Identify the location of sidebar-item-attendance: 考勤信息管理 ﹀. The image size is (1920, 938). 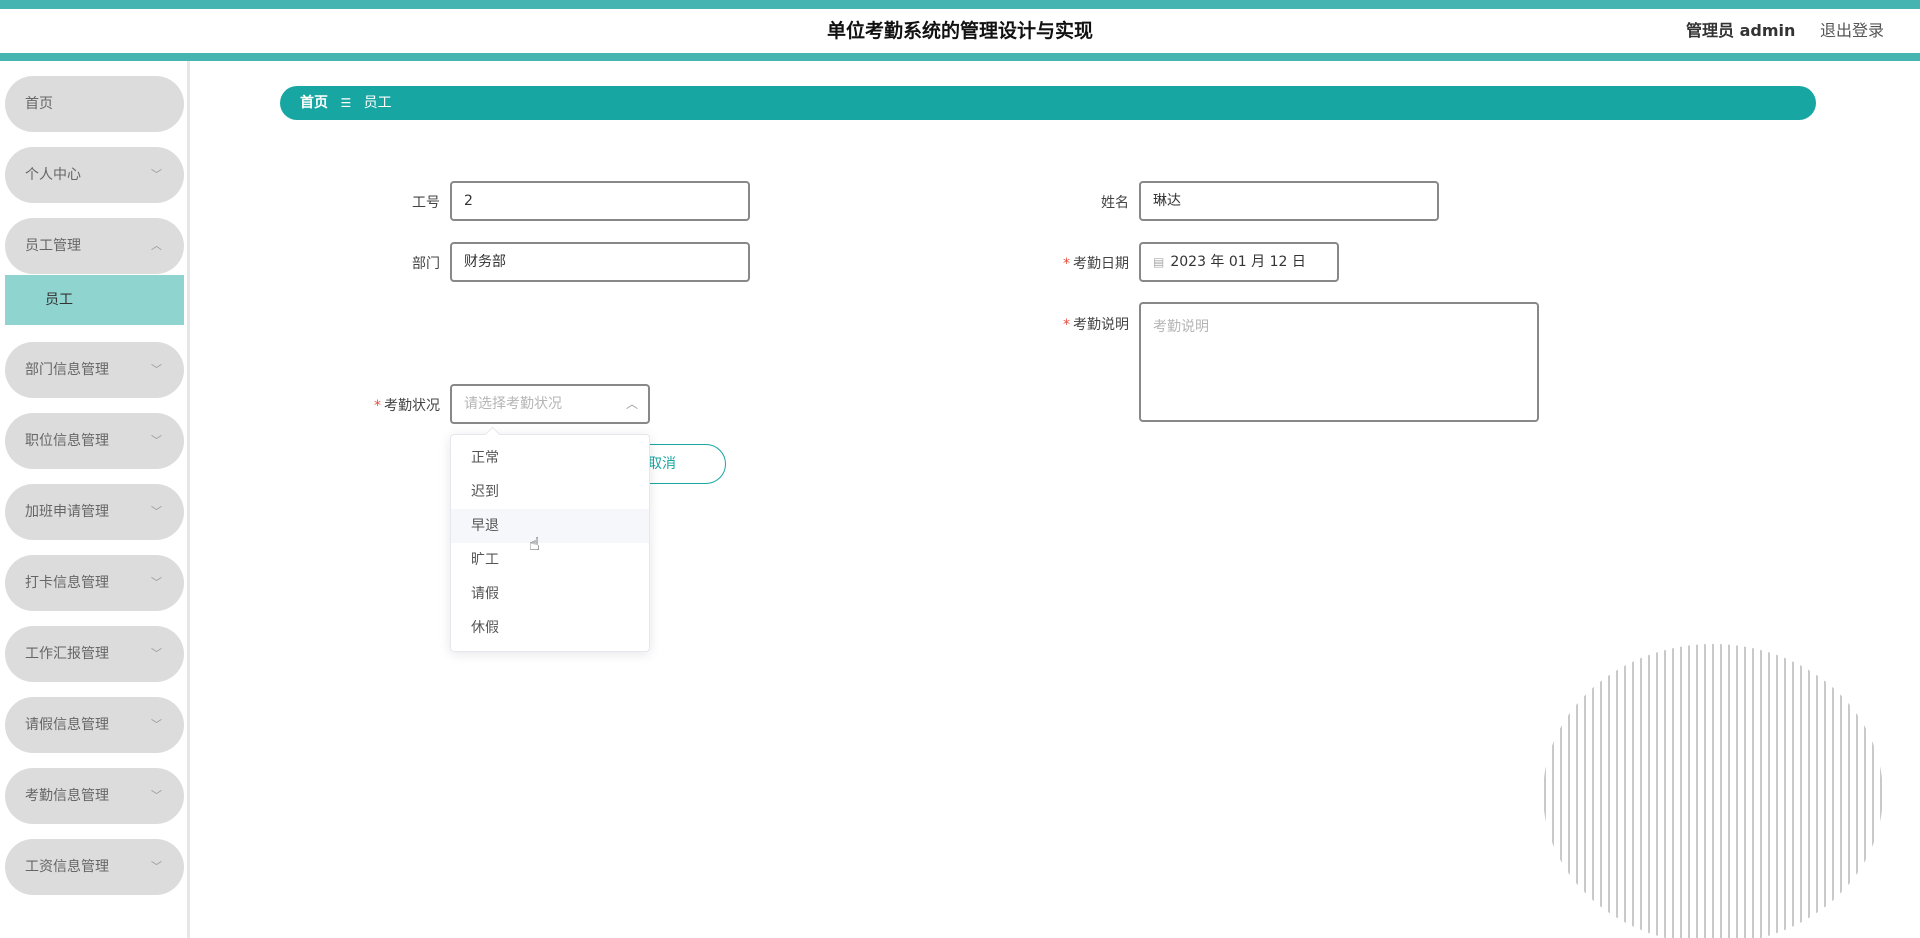
(94, 796).